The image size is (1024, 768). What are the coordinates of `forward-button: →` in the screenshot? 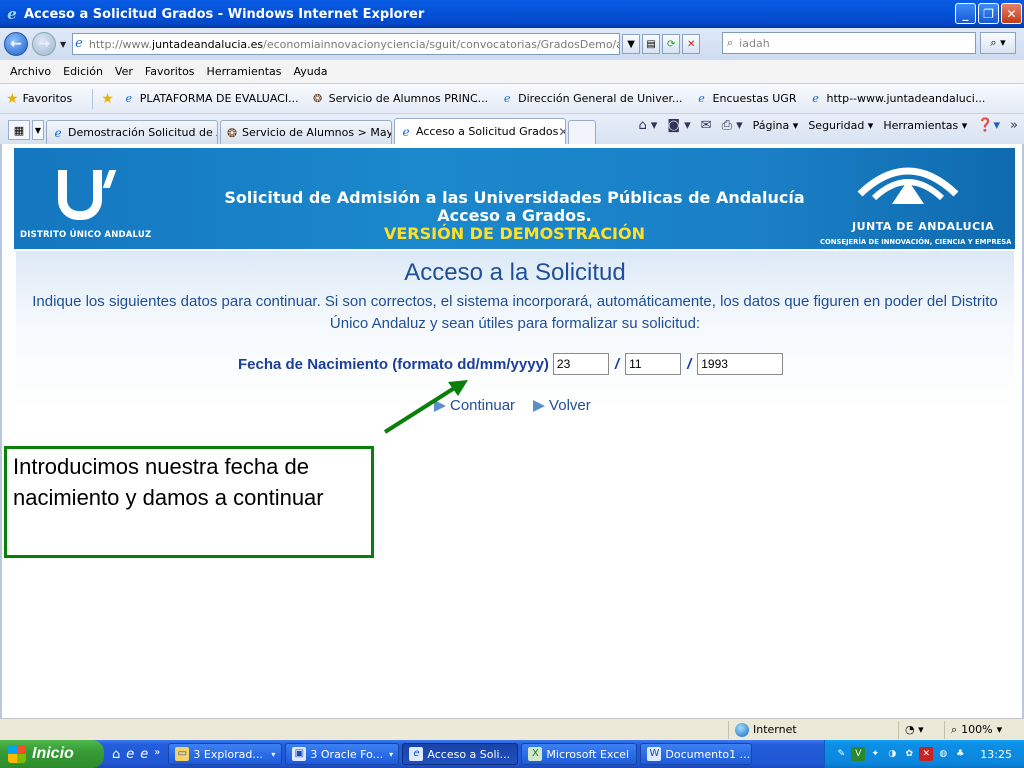 It's located at (44, 44).